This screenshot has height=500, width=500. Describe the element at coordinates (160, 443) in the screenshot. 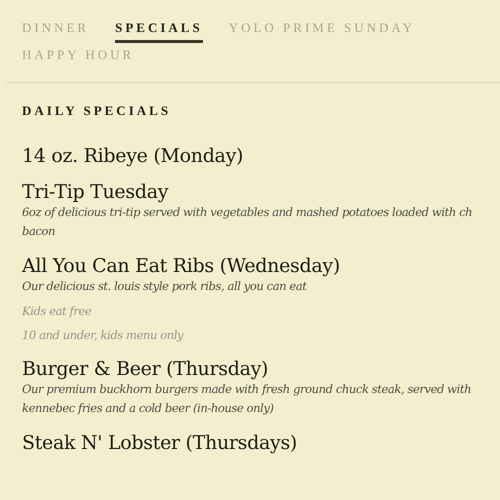

I see `special-title: Steak N' Lobster (Thursdays)` at that location.